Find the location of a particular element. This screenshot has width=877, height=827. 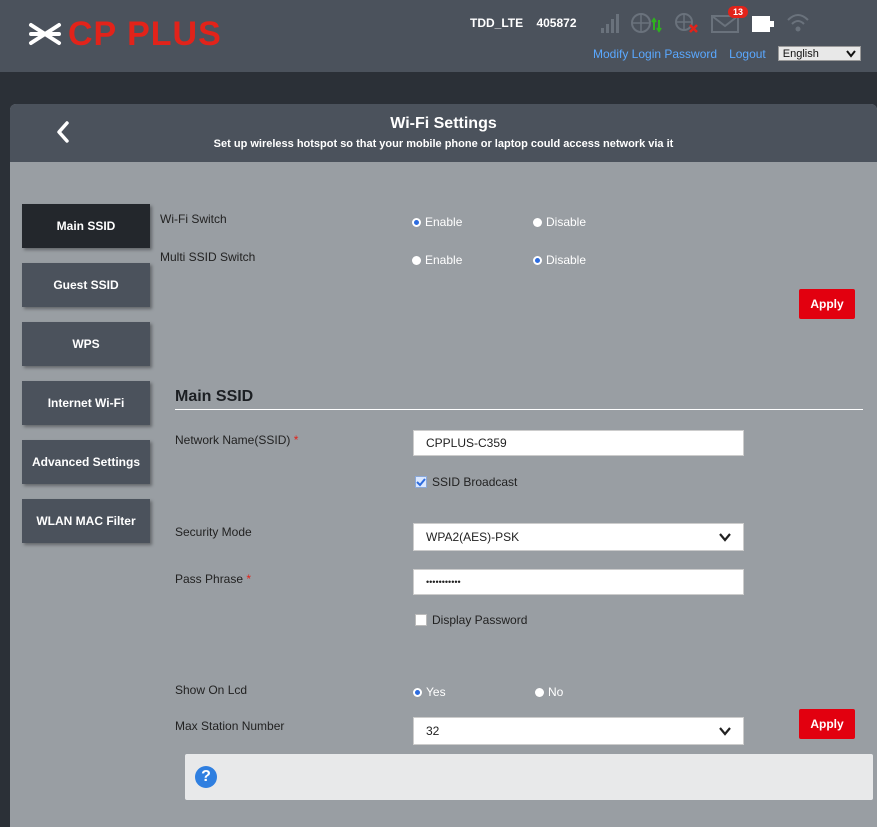

wifi-switch-enable-radio: Enable is located at coordinates (437, 222).